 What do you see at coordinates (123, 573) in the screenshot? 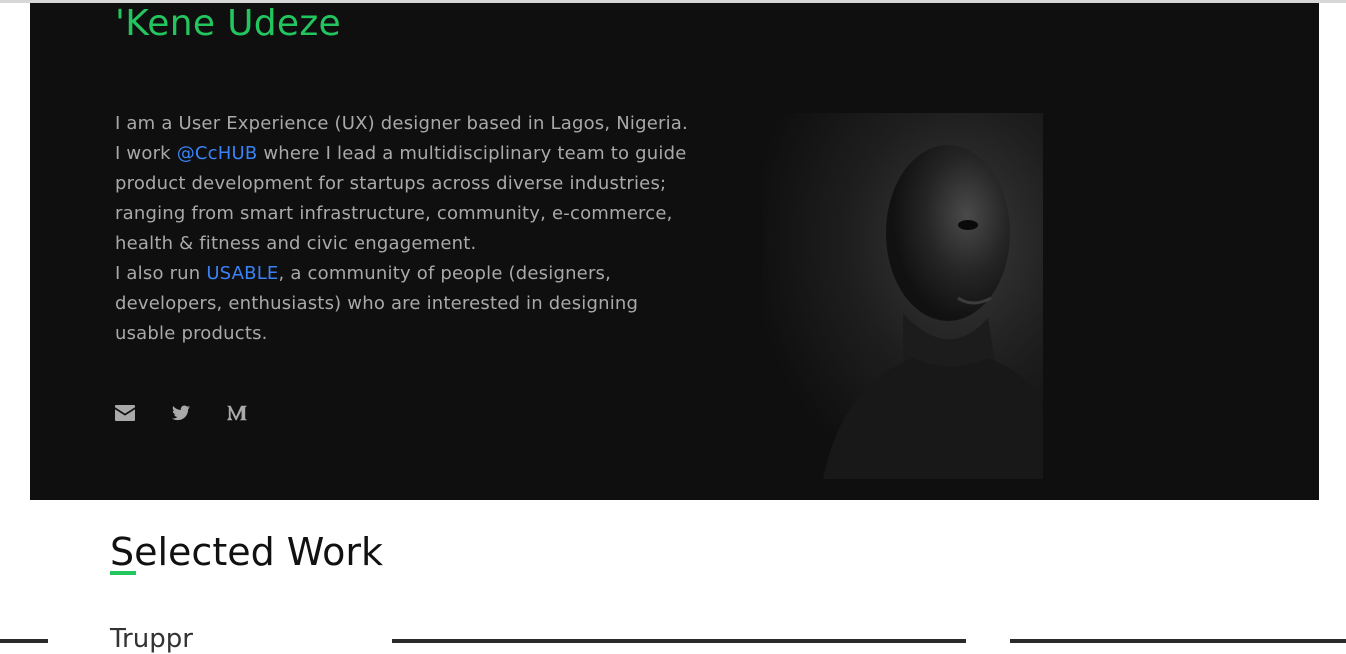
I see `title-underline` at bounding box center [123, 573].